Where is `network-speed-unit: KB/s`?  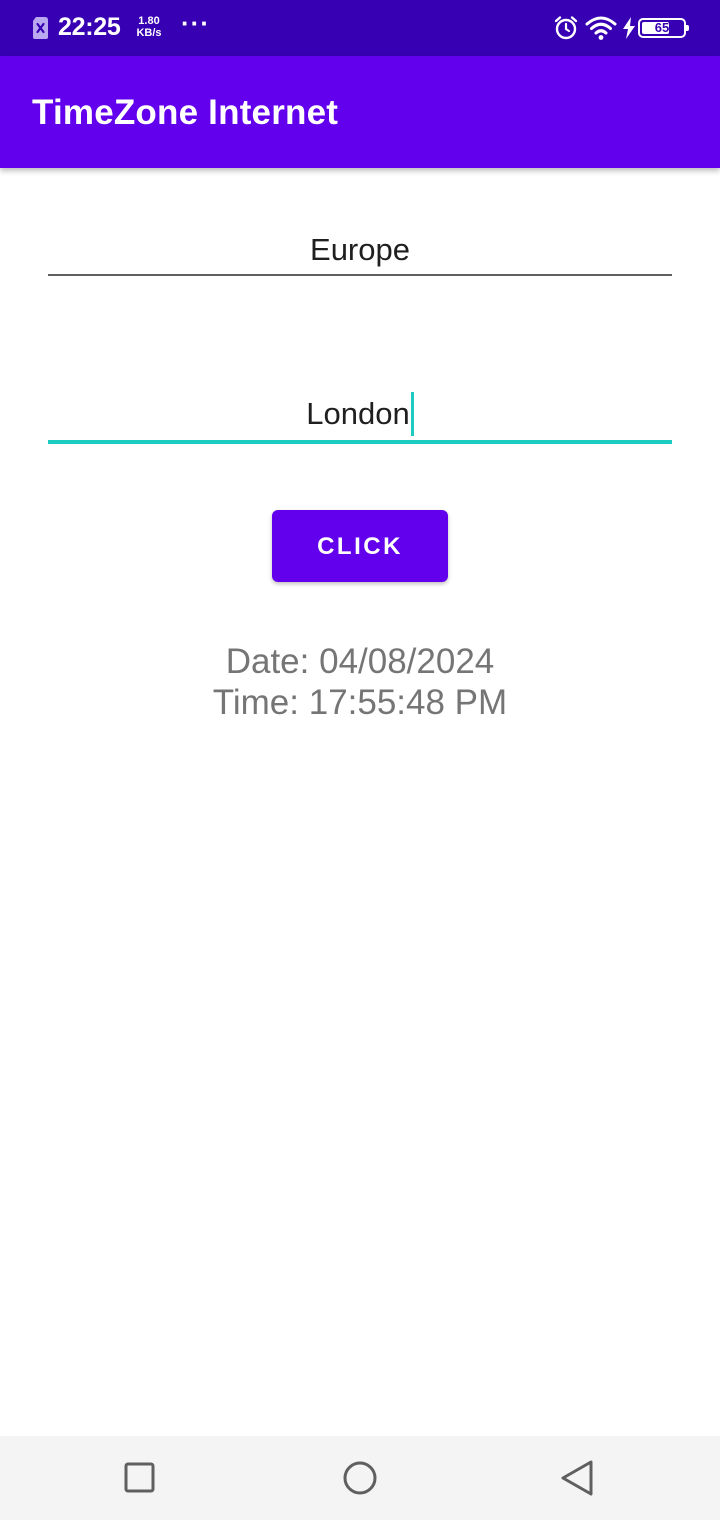 network-speed-unit: KB/s is located at coordinates (149, 33).